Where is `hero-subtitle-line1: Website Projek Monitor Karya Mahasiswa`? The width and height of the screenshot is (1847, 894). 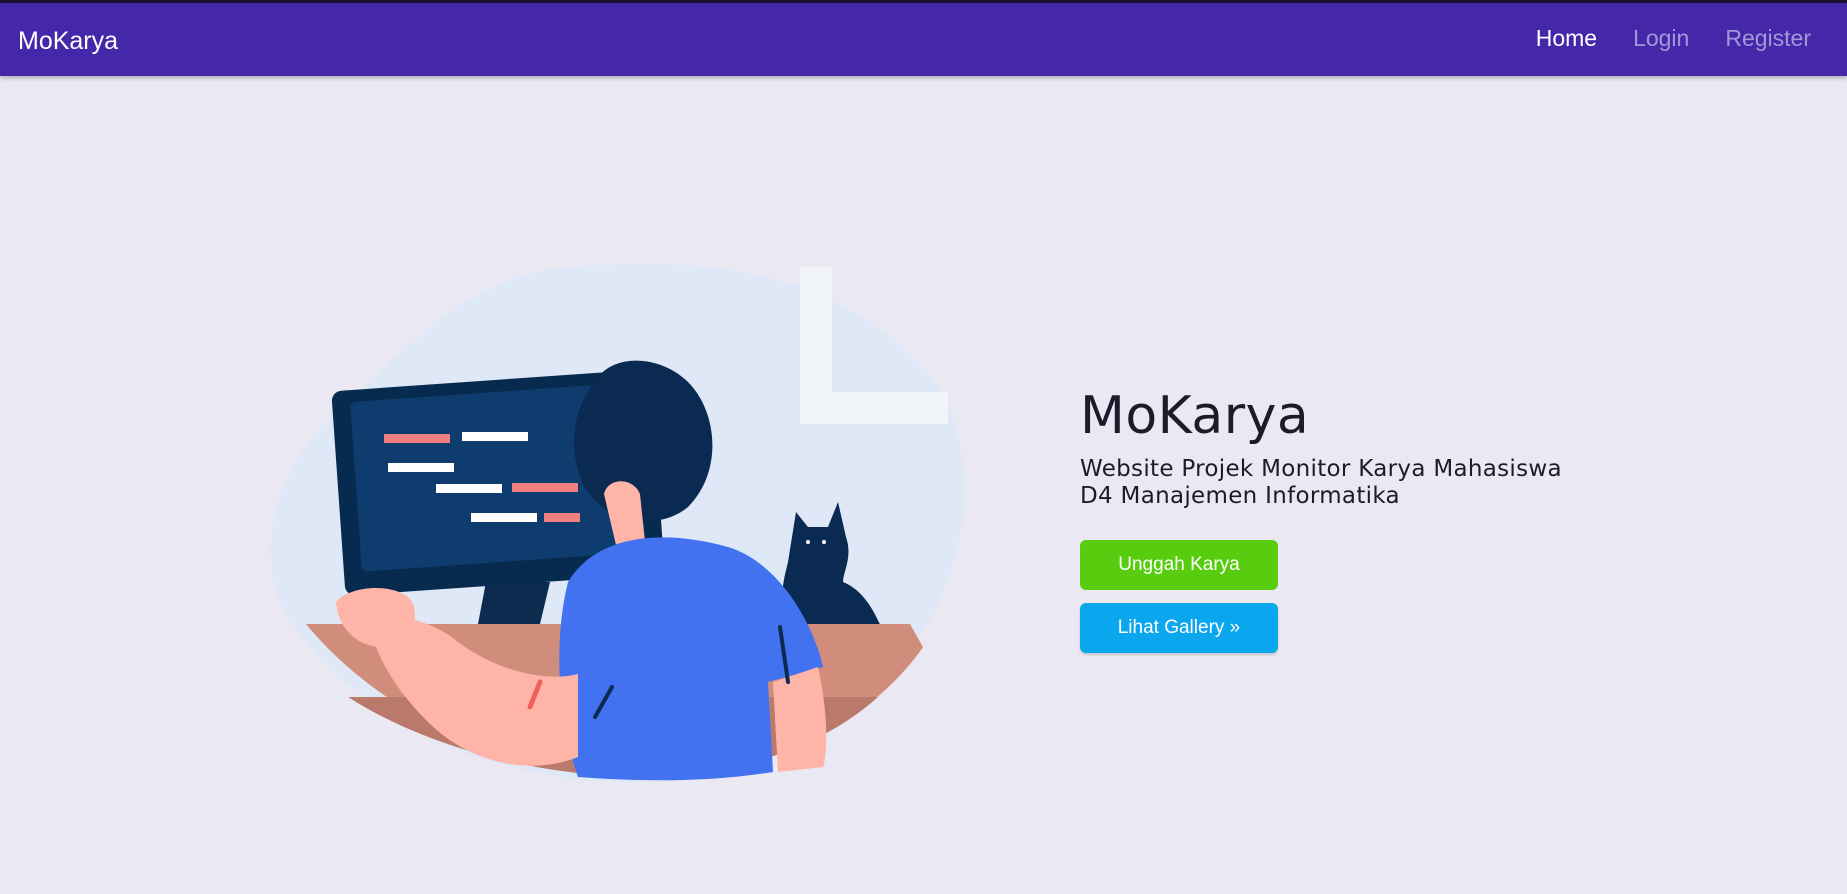
hero-subtitle-line1: Website Projek Monitor Karya Mahasiswa is located at coordinates (1321, 469).